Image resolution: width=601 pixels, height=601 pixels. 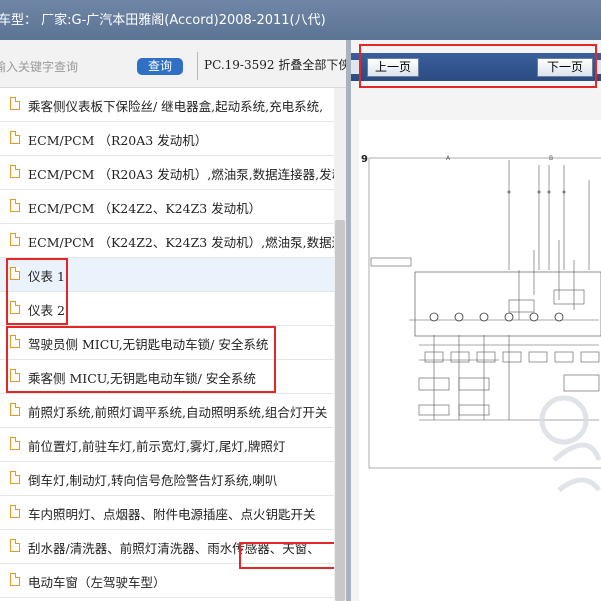 What do you see at coordinates (118, 140) in the screenshot?
I see `list-item-label: ECM/PCM （R20A3 发动机）` at bounding box center [118, 140].